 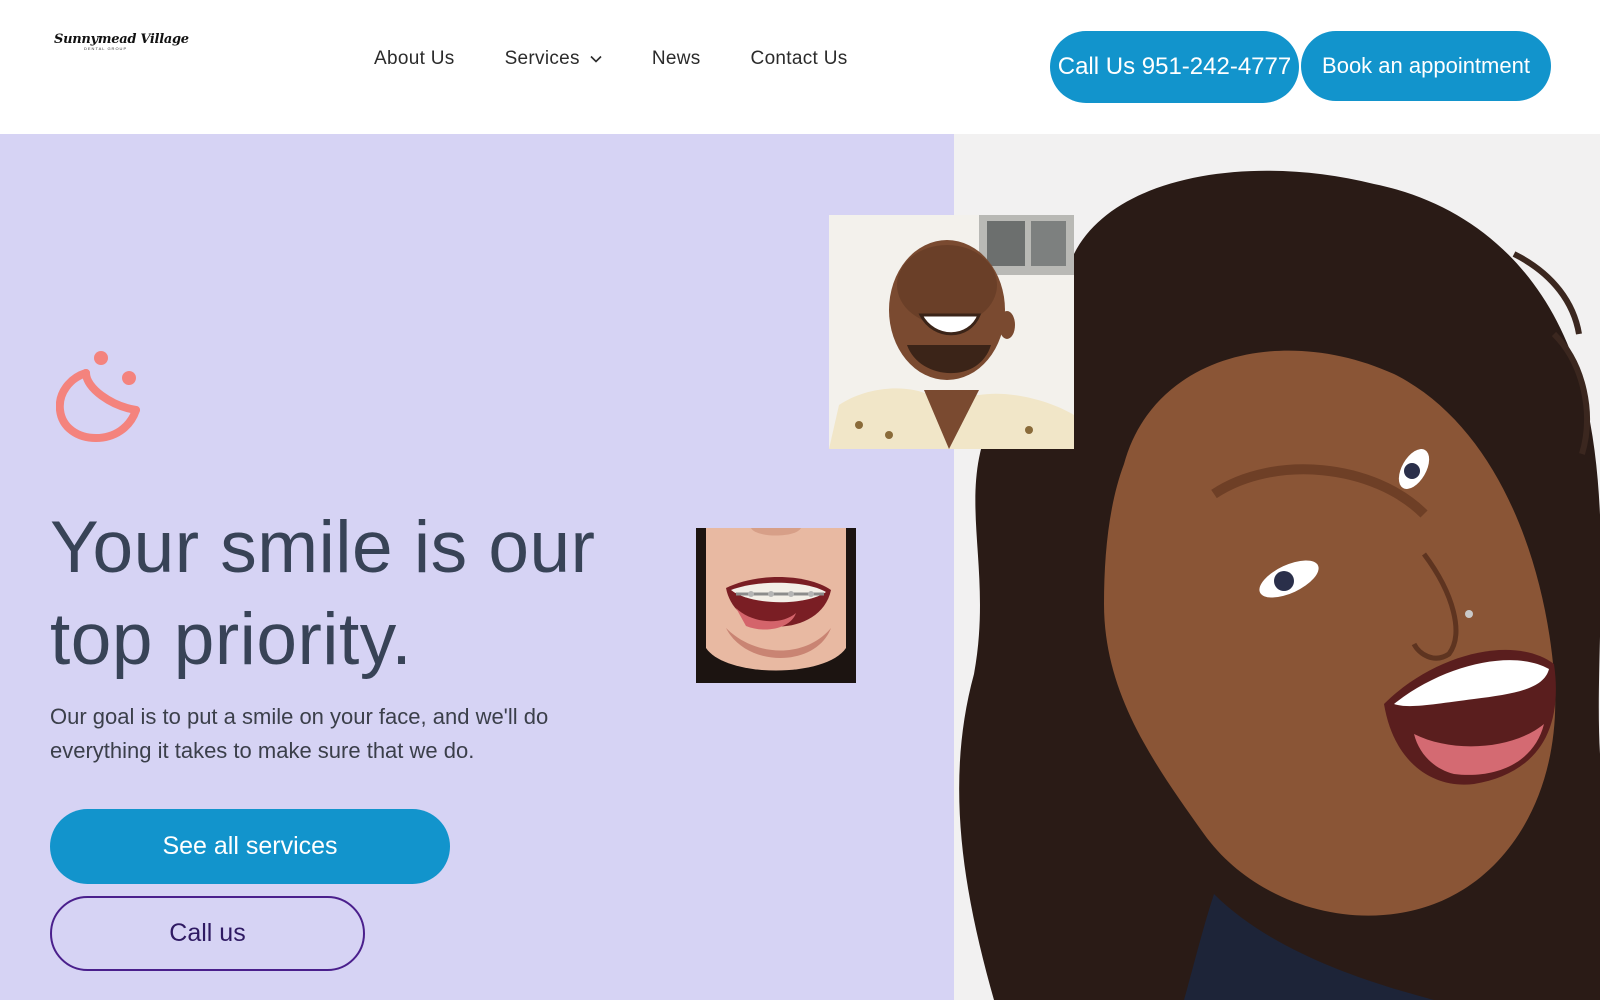 What do you see at coordinates (1174, 67) in the screenshot?
I see `call-phone-button: Call Us 951-242-4777` at bounding box center [1174, 67].